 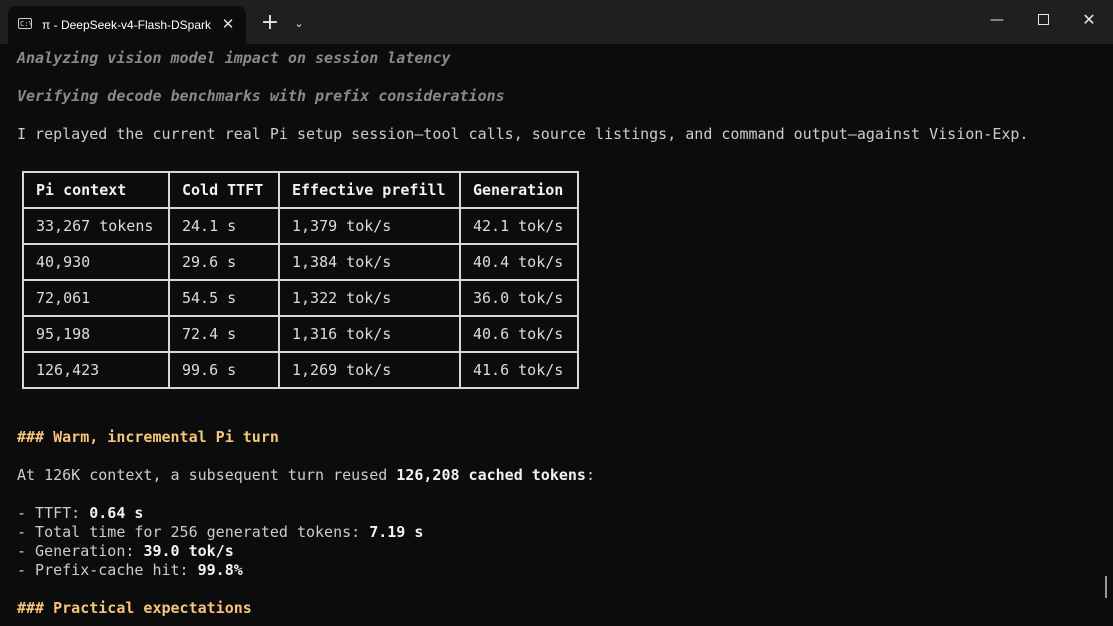 What do you see at coordinates (224, 370) in the screenshot?
I see `table-cell: 99.6 s` at bounding box center [224, 370].